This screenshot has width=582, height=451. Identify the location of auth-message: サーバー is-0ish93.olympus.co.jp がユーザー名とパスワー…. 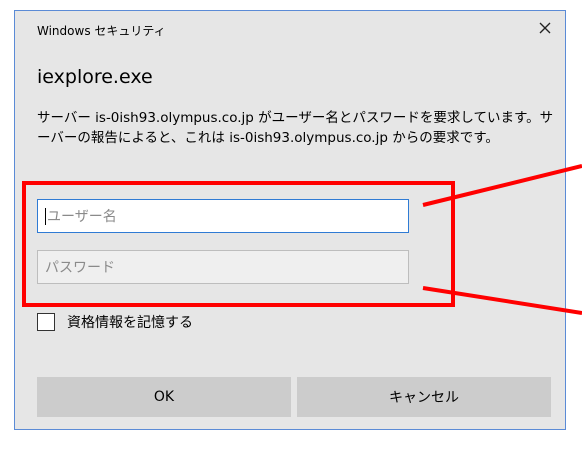
(295, 128).